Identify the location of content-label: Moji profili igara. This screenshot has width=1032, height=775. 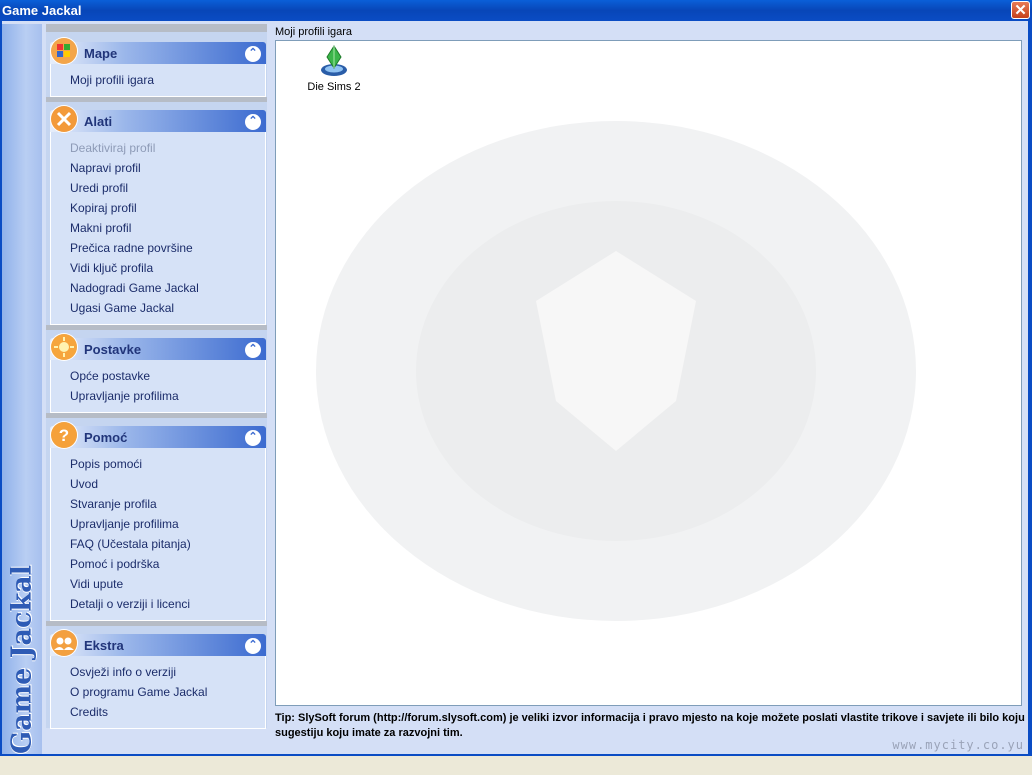
(314, 32).